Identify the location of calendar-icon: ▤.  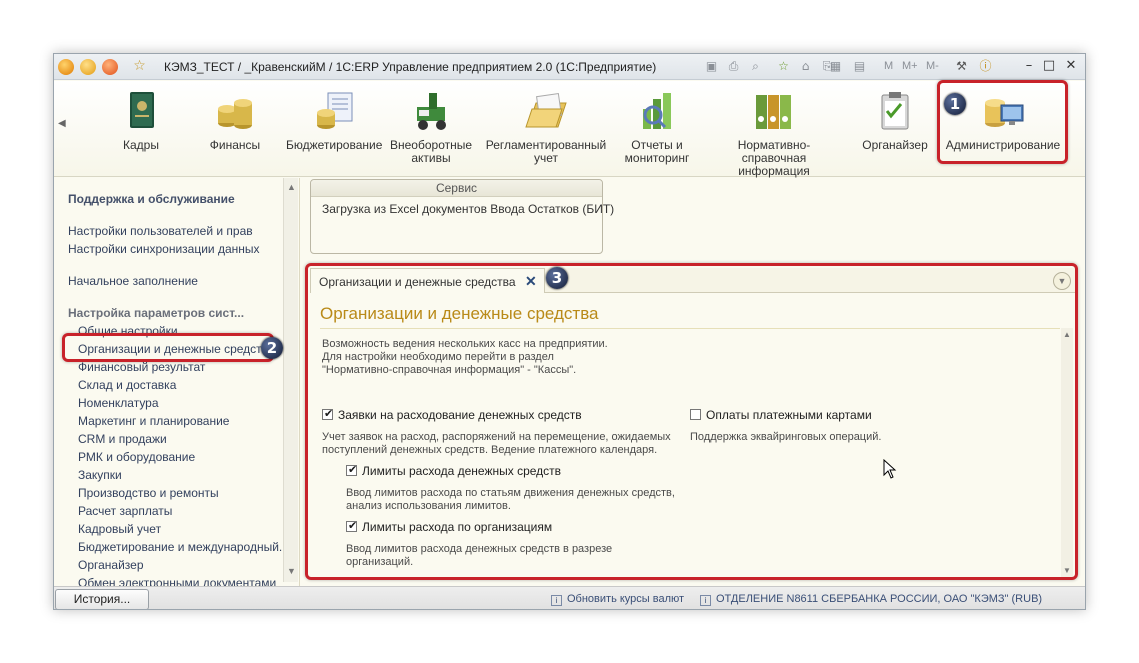
(859, 66).